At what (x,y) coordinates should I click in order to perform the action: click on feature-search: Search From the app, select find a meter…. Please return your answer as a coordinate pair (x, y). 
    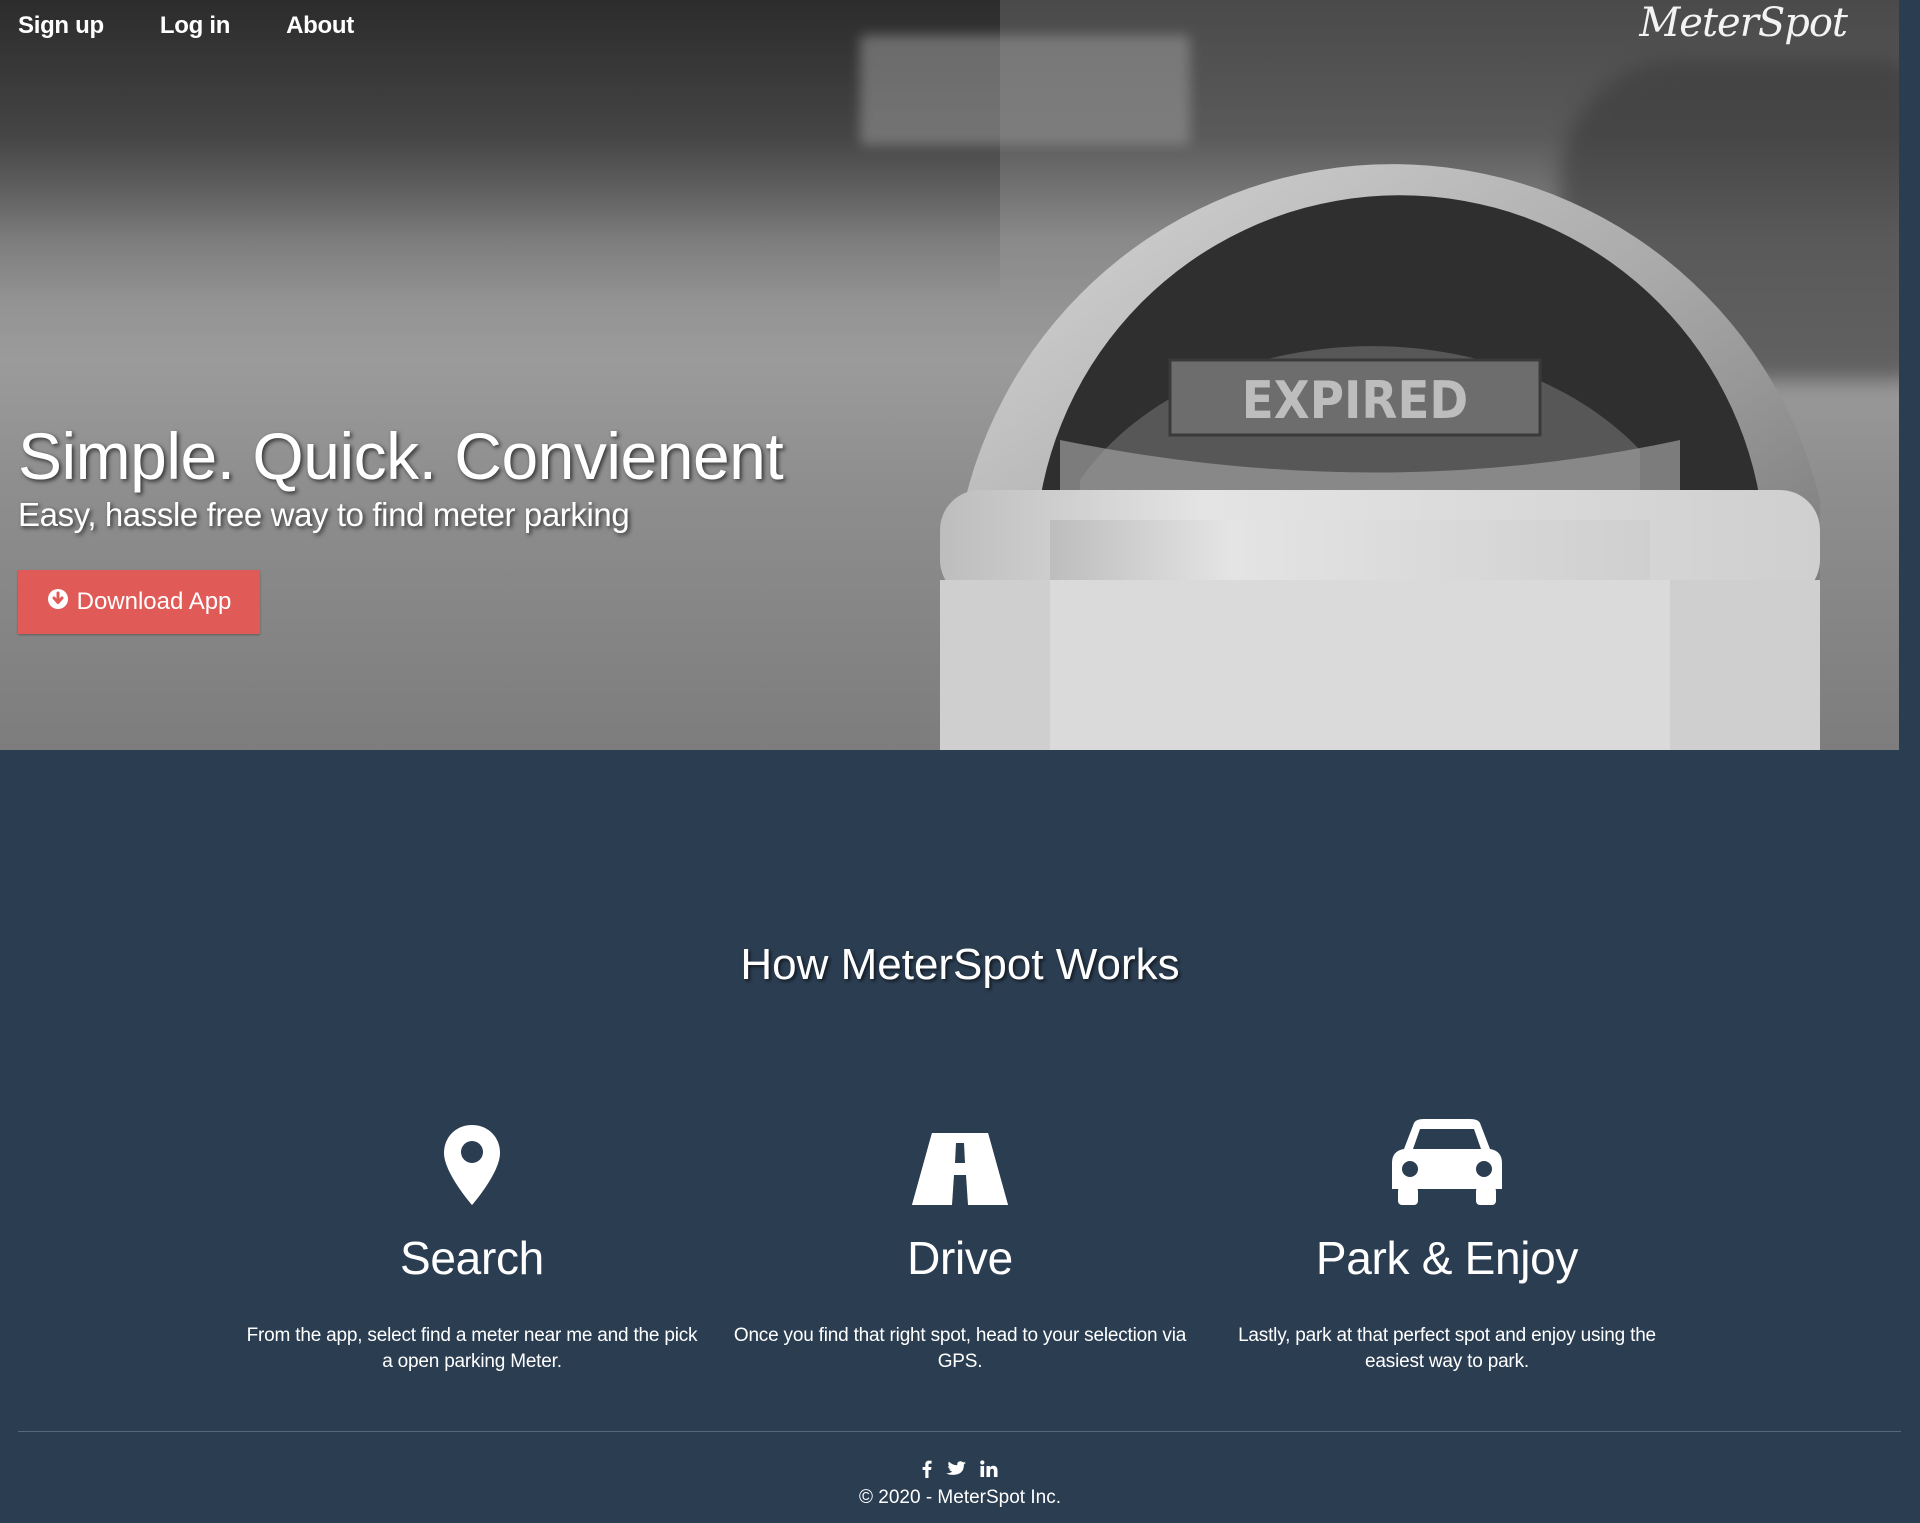
    Looking at the image, I should click on (472, 1245).